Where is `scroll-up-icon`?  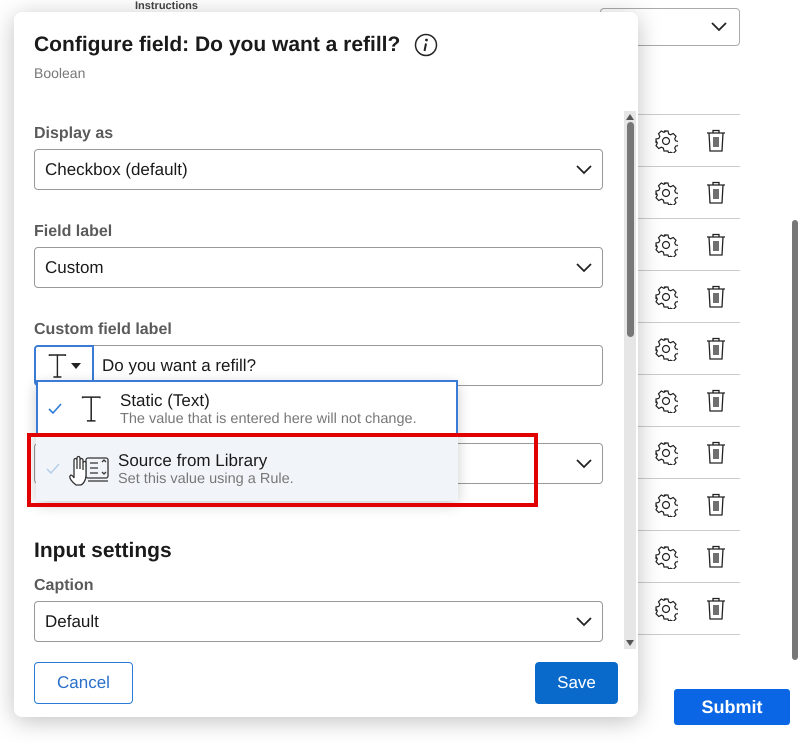 scroll-up-icon is located at coordinates (630, 117).